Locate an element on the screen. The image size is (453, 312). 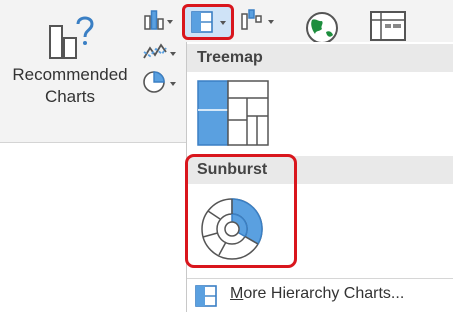
globe-map-icon is located at coordinates (322, 28).